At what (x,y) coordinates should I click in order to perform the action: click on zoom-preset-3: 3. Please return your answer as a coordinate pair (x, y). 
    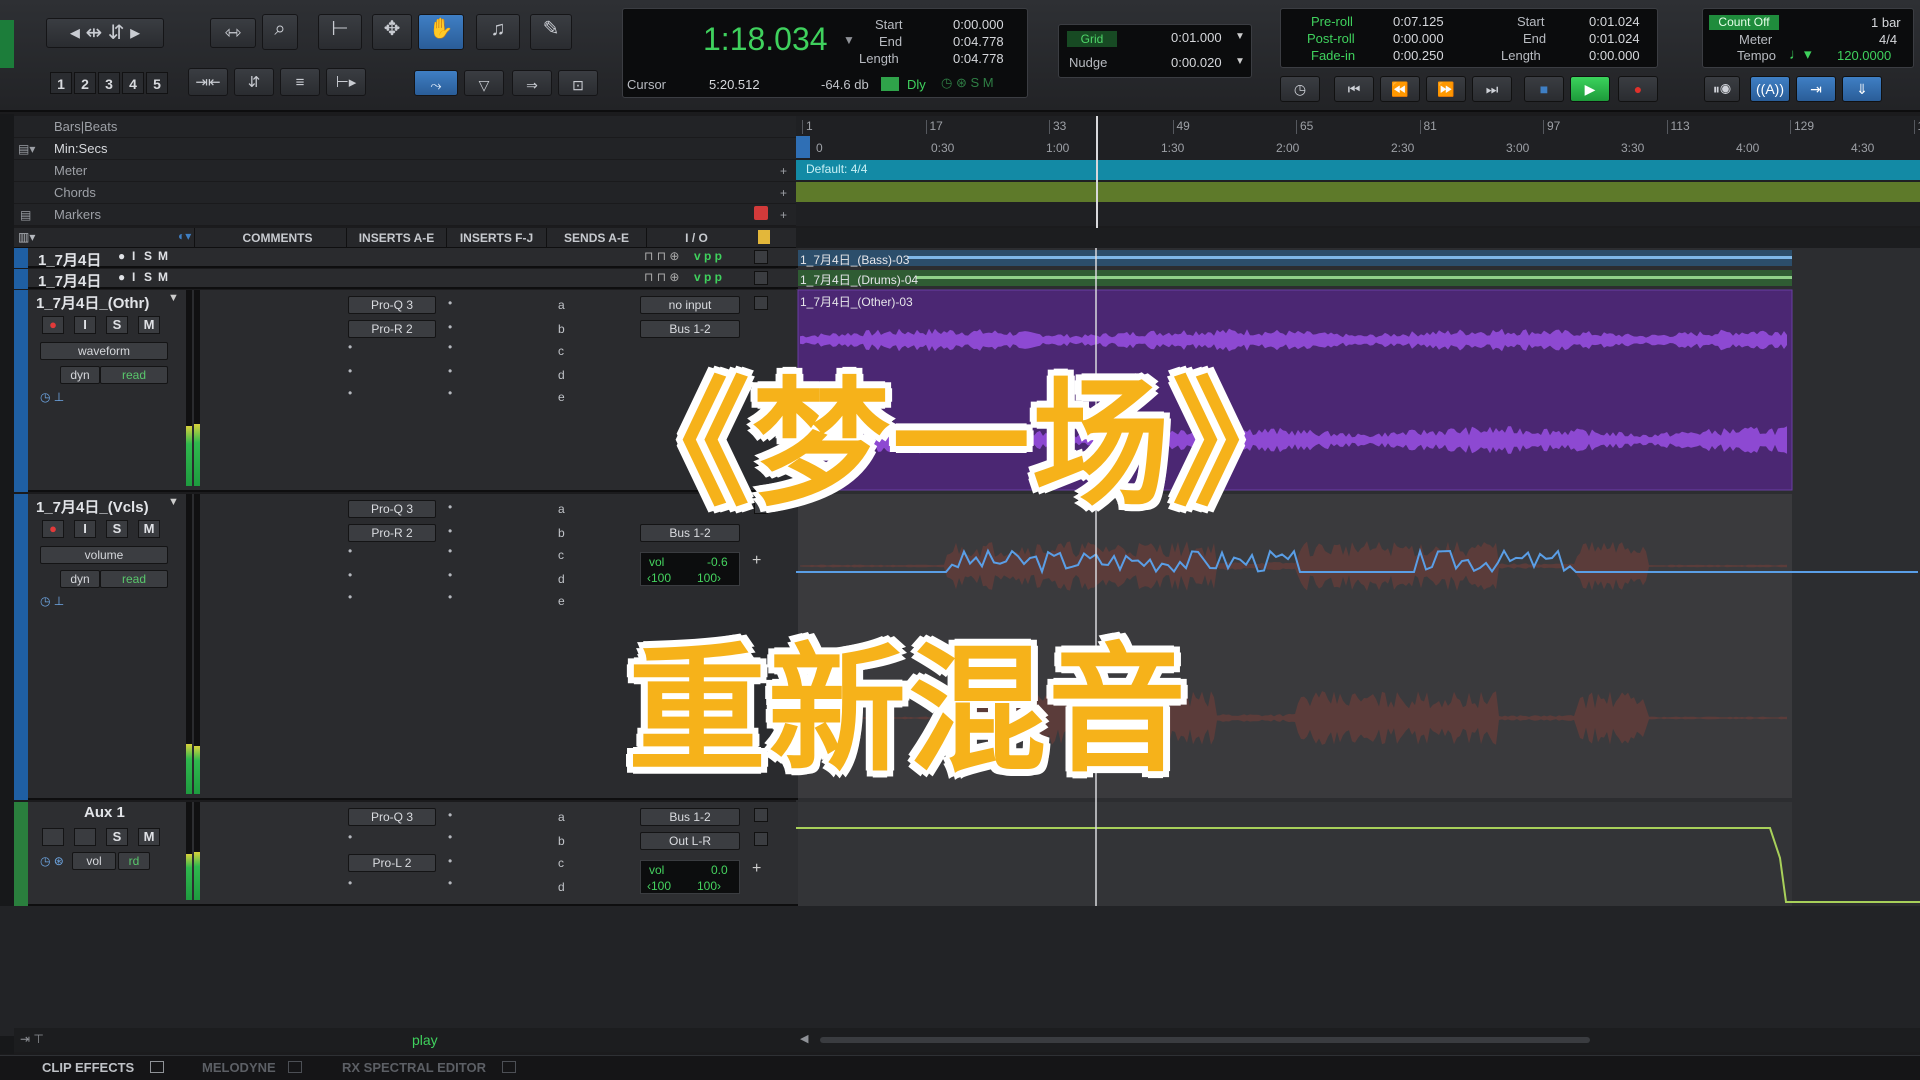
    Looking at the image, I should click on (109, 83).